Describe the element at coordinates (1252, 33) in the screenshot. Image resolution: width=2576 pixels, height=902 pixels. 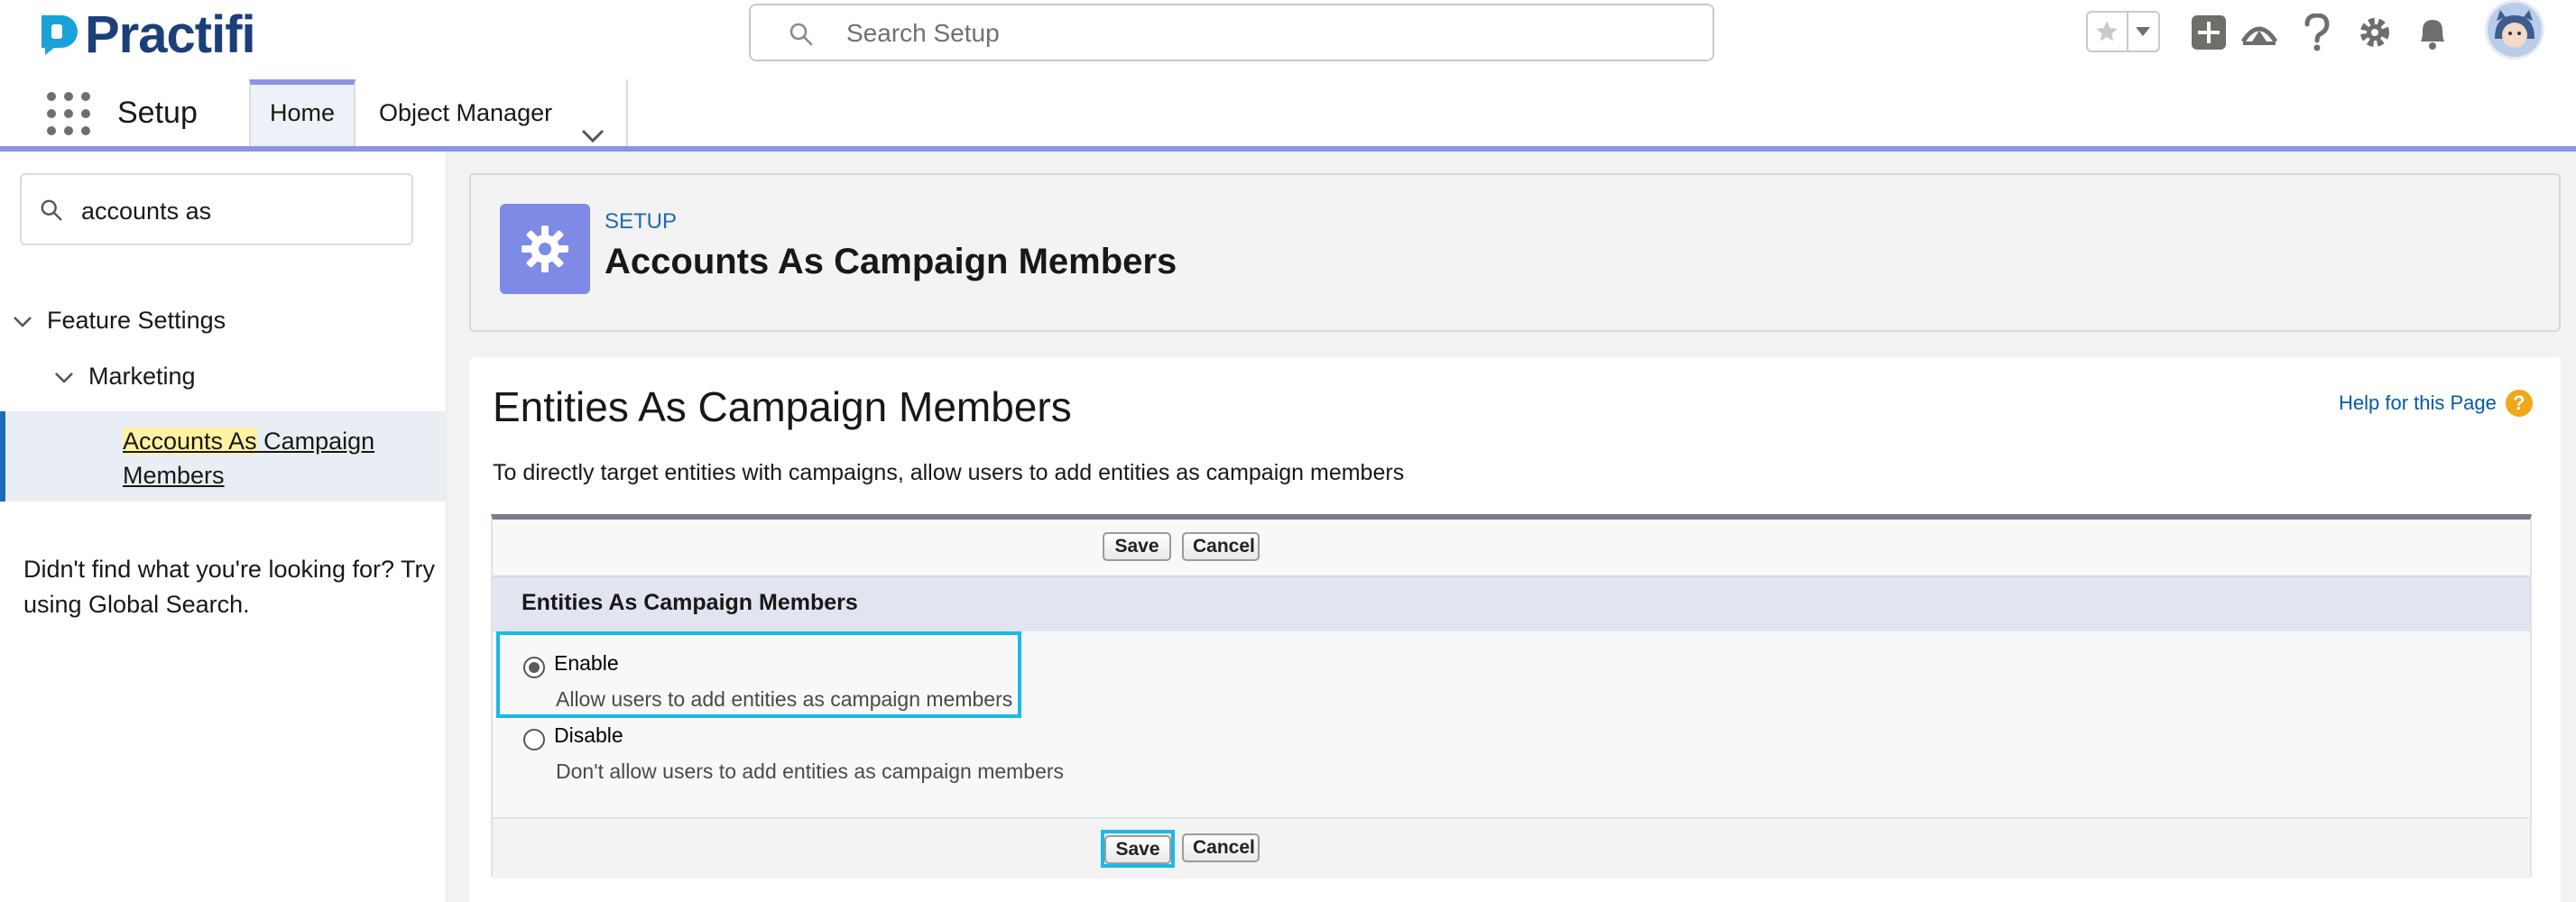
I see `global-search-input` at that location.